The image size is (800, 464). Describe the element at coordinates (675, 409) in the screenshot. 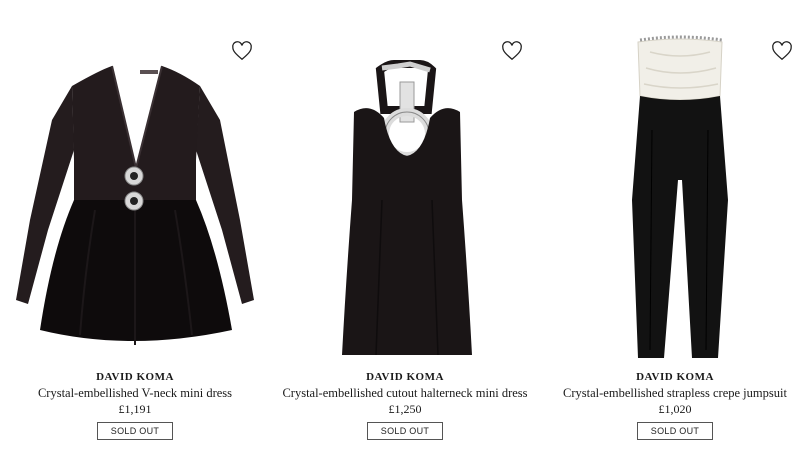

I see `product-price: £1,020` at that location.